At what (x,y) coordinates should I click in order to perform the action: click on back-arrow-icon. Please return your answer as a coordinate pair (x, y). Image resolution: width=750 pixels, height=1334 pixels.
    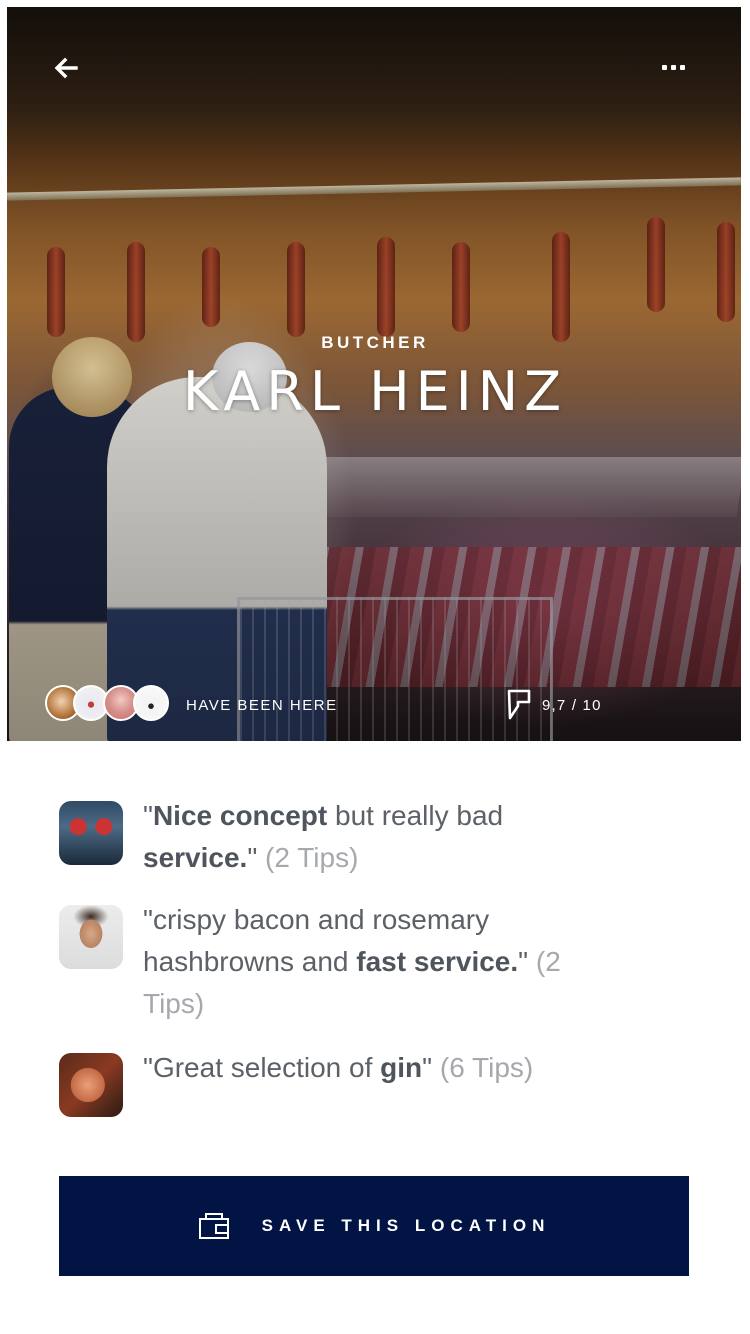
    Looking at the image, I should click on (66, 68).